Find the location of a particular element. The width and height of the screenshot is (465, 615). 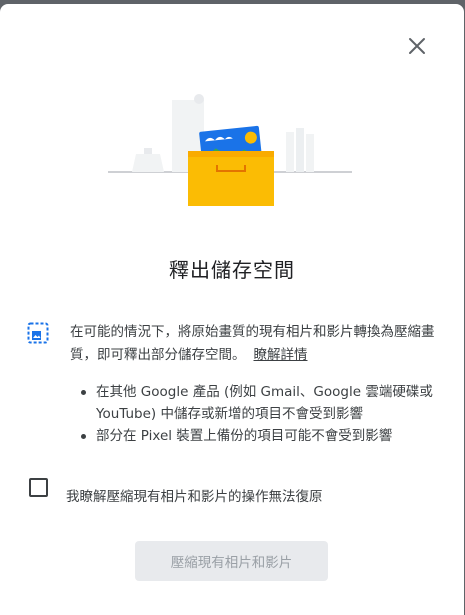

description-body: 在可能的情況下，將原始畫質的現有相片和影片轉換為壓縮畫質，即可釋出部分儲存空間。 is located at coordinates (252, 343).